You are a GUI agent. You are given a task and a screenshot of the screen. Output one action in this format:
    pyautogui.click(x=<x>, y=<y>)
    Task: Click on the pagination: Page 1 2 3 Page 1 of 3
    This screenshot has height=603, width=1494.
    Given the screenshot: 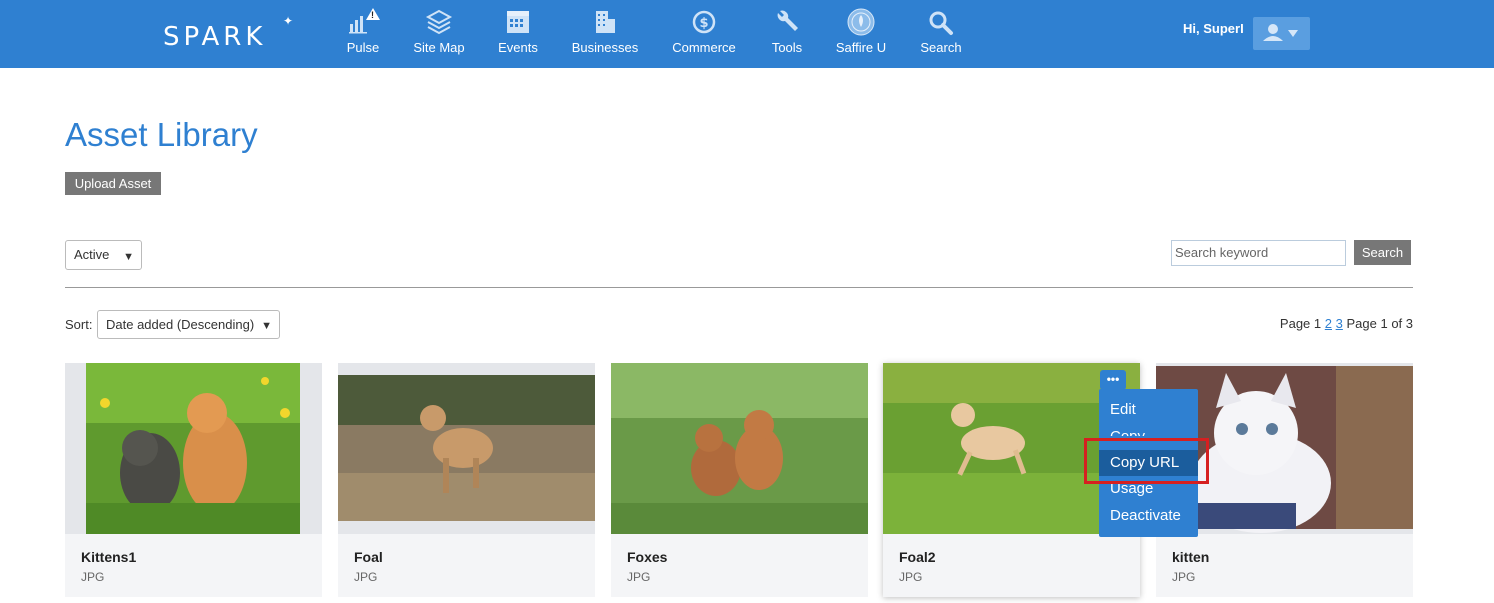 What is the action you would take?
    pyautogui.click(x=1346, y=323)
    